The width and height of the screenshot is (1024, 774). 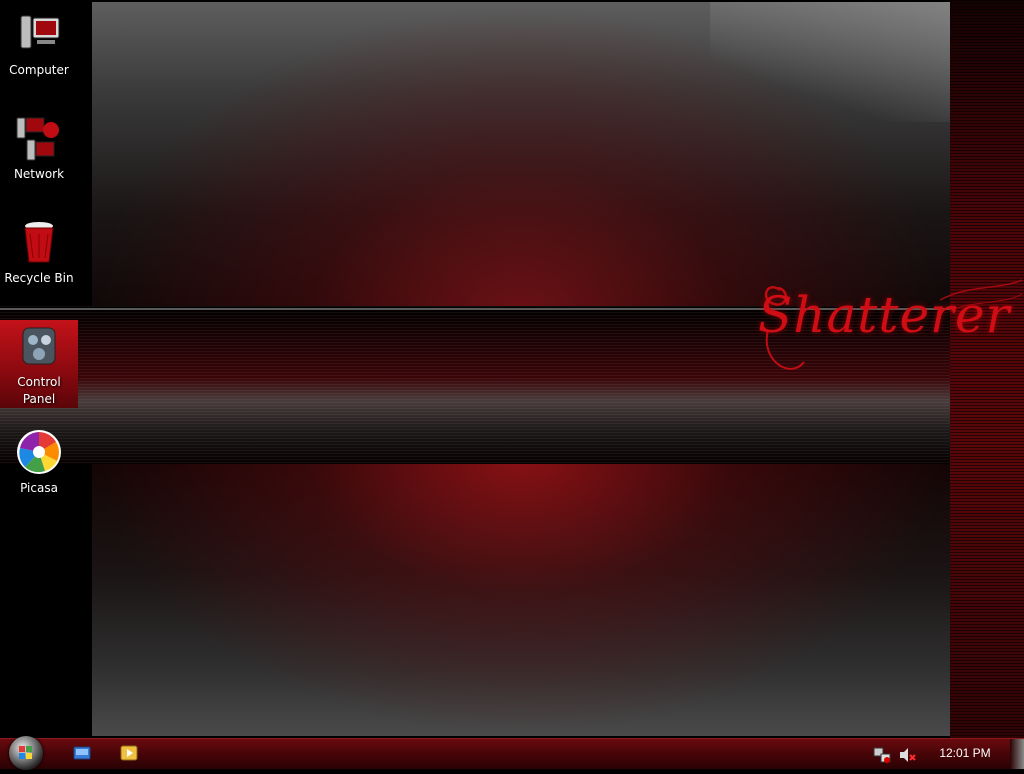 I want to click on network-status-icon, so click(x=882, y=755).